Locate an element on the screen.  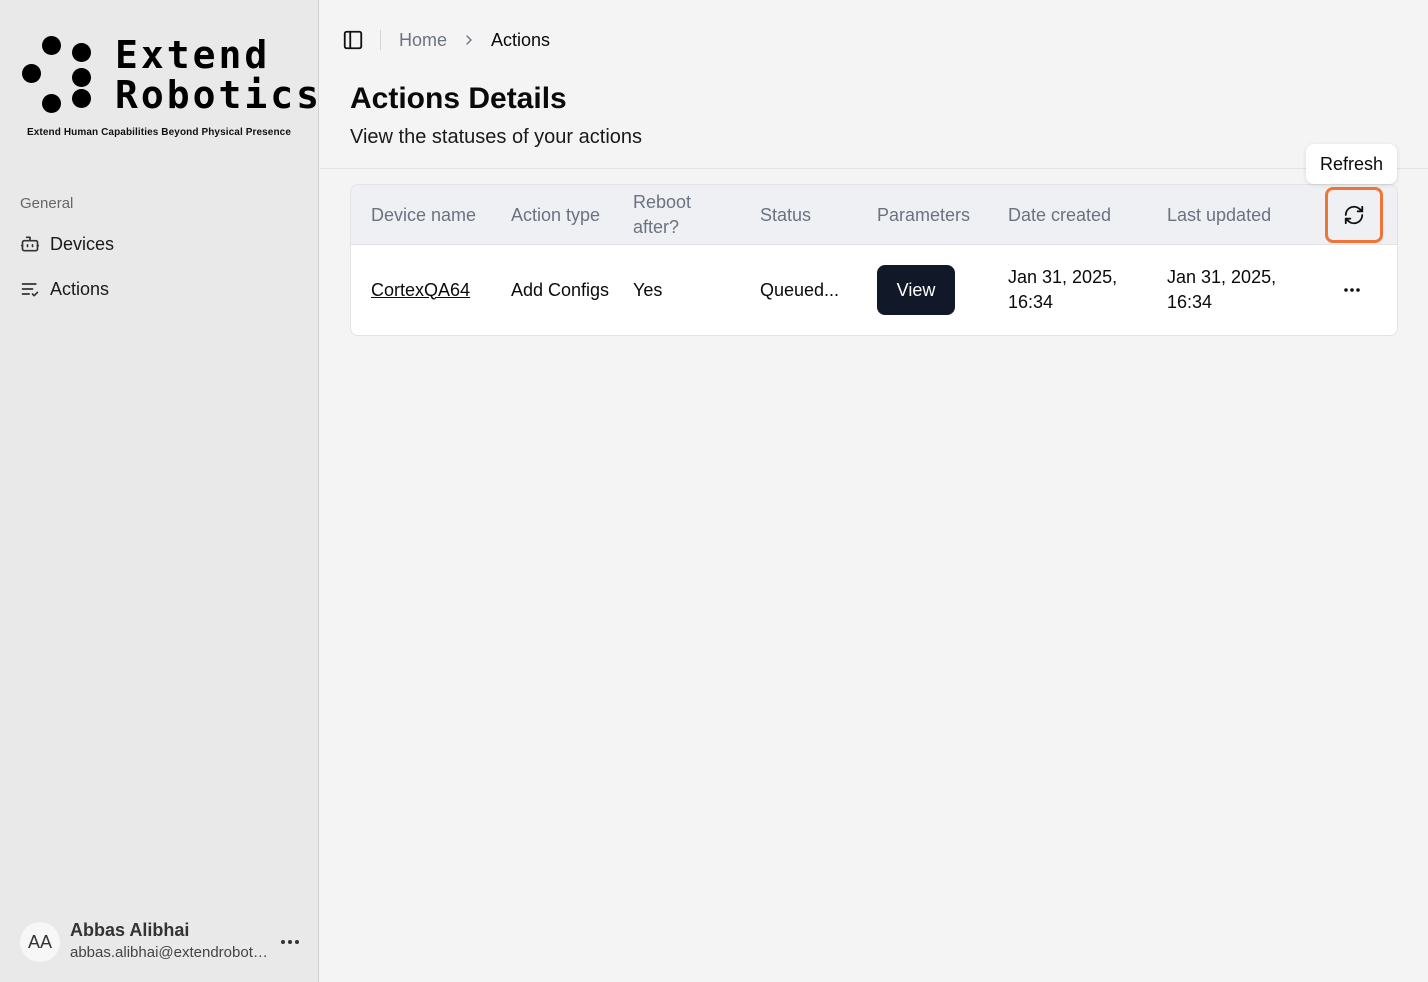
user-name: Abbas Alibhai is located at coordinates (130, 930).